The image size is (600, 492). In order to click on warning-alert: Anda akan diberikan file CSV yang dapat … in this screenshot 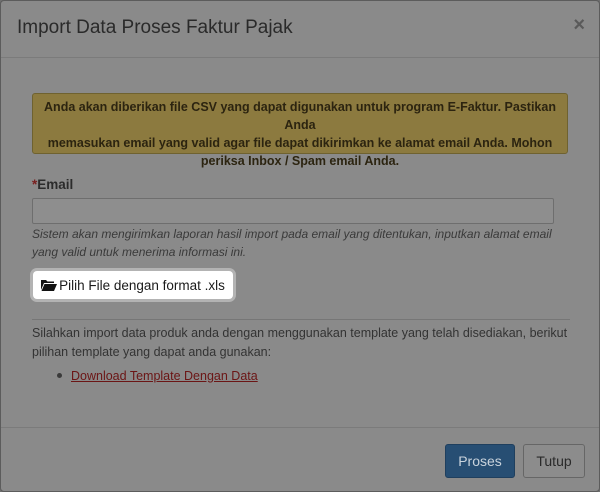, I will do `click(300, 130)`.